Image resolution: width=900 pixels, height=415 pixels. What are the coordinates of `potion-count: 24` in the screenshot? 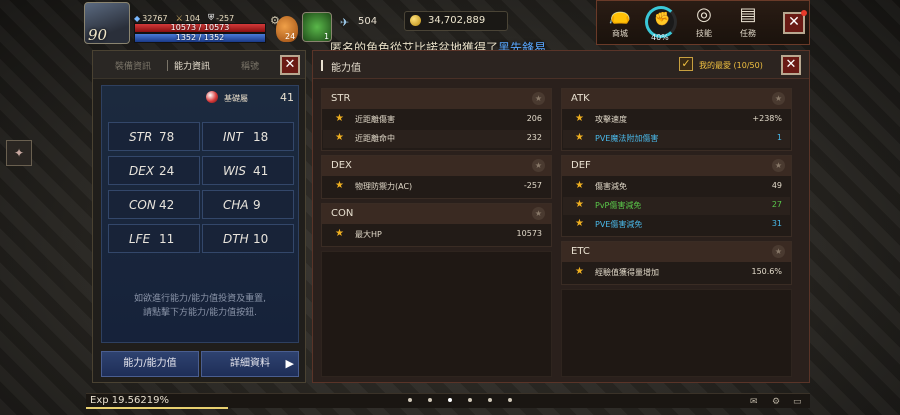 It's located at (290, 36).